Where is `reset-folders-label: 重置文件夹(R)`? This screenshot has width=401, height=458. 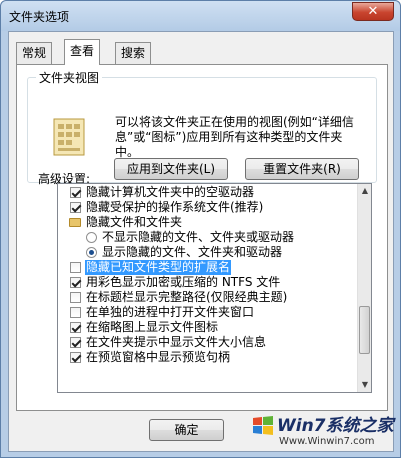 reset-folders-label: 重置文件夹(R) is located at coordinates (302, 169).